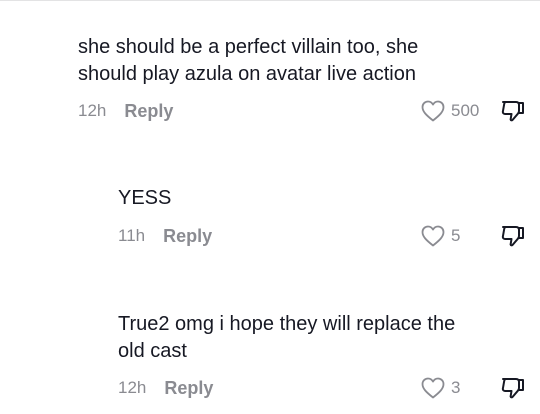 The image size is (540, 414). I want to click on comment-text-line: True2 omg i hope they will replace the, so click(287, 324).